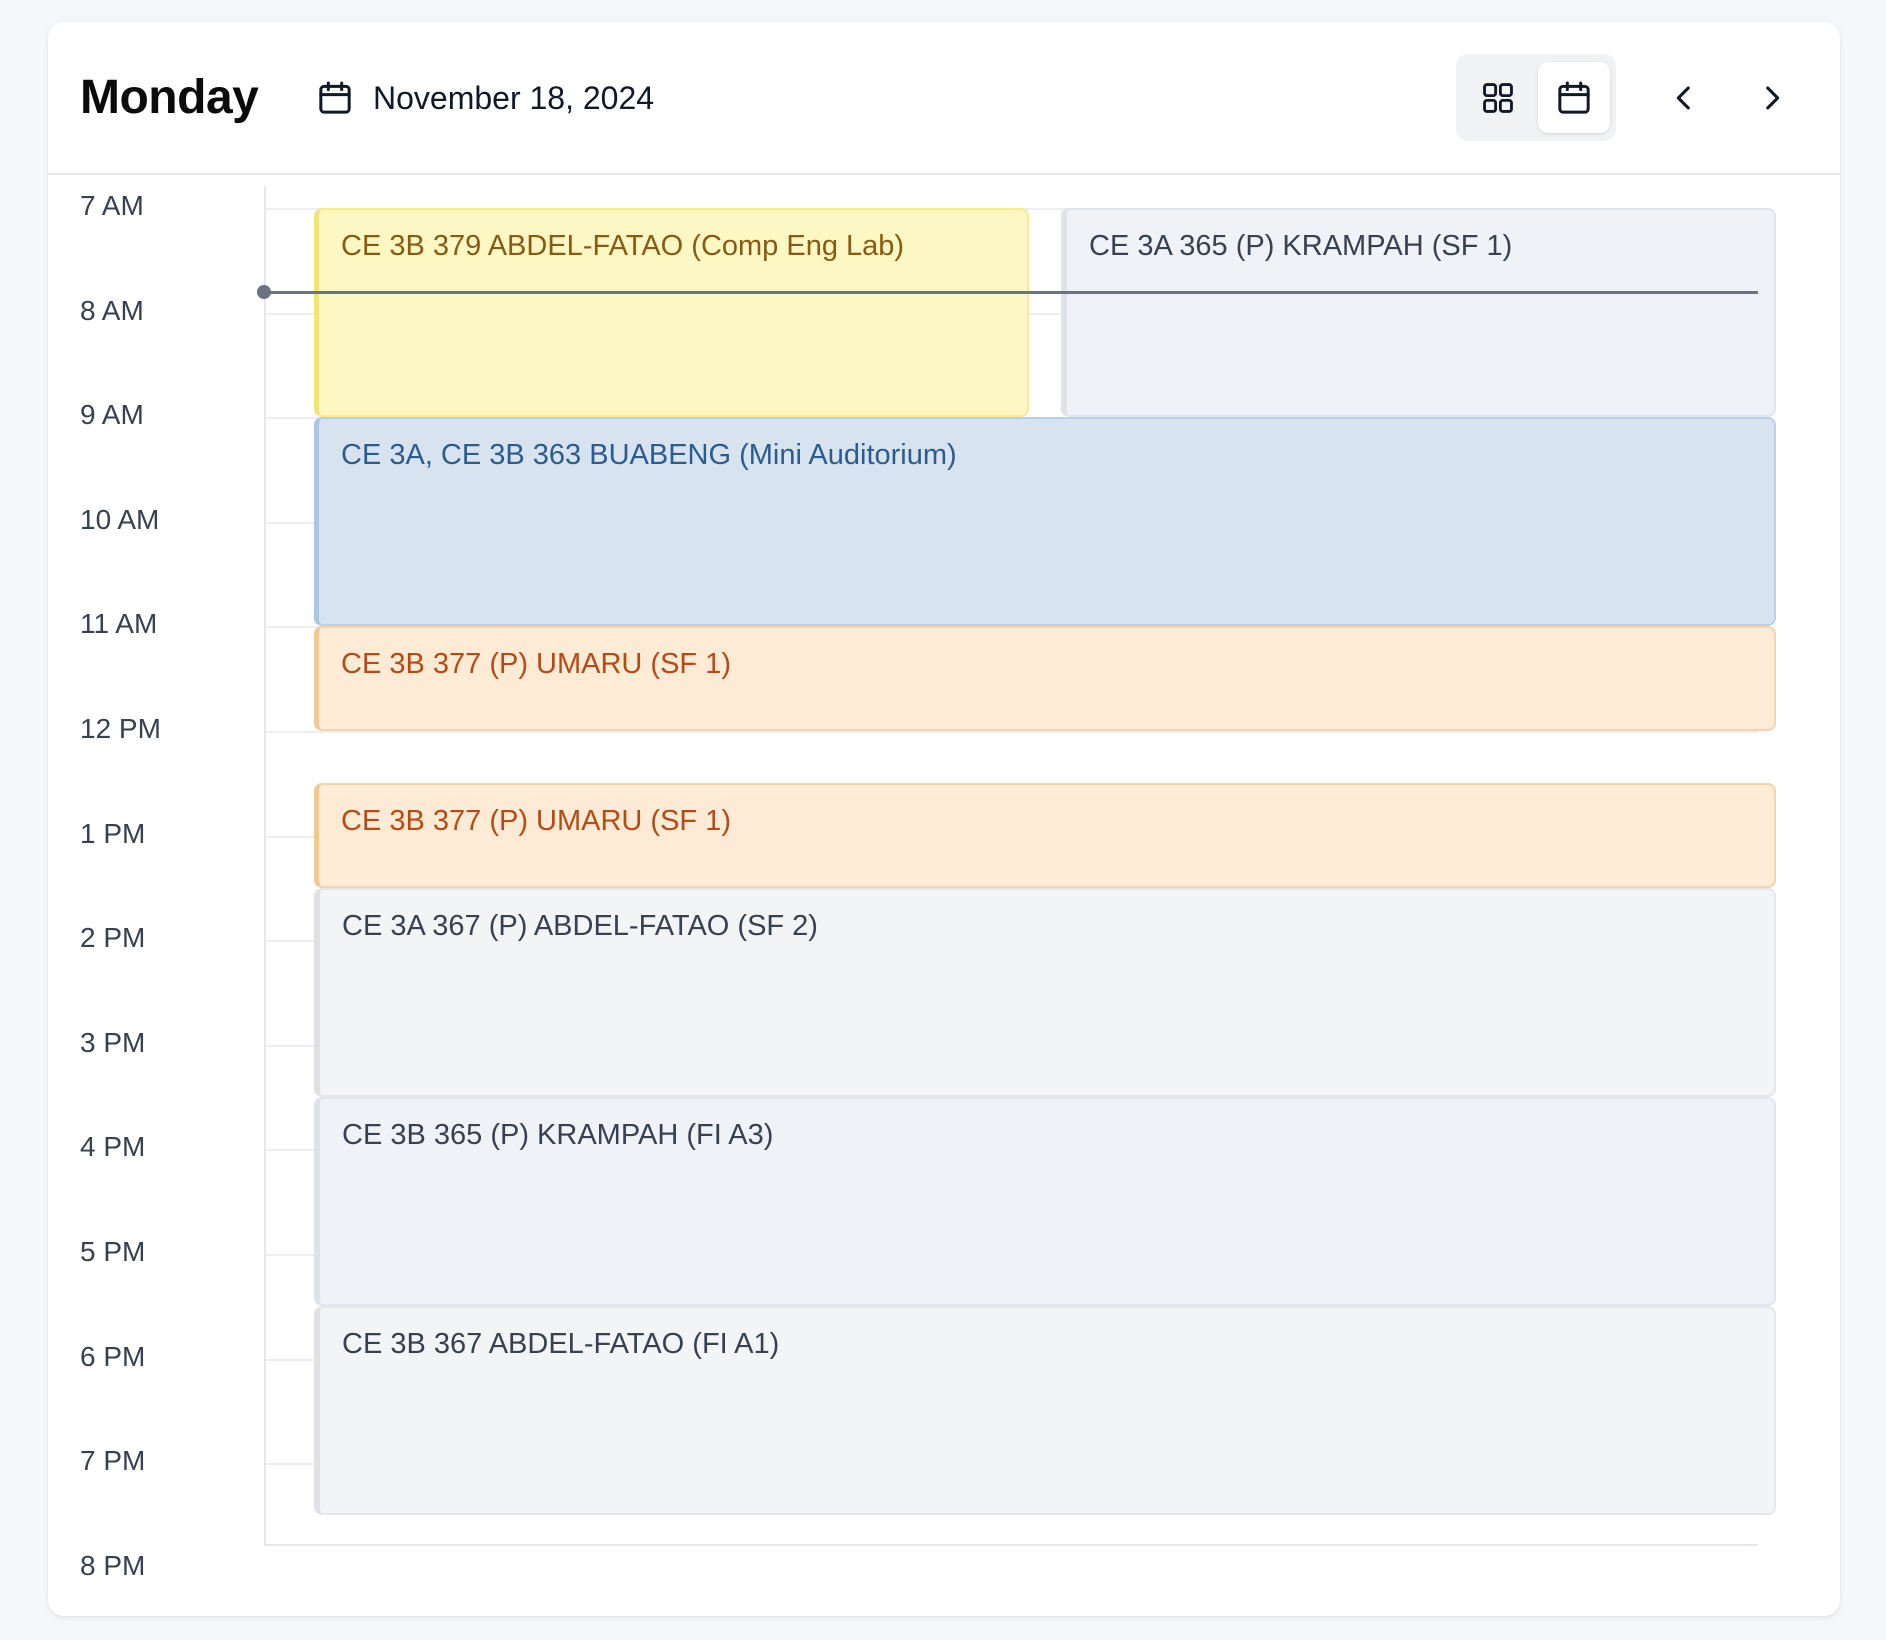 The image size is (1886, 1640). I want to click on event-title: CE 3A 365 (P) KRAMPAH (SF 1), so click(1301, 246).